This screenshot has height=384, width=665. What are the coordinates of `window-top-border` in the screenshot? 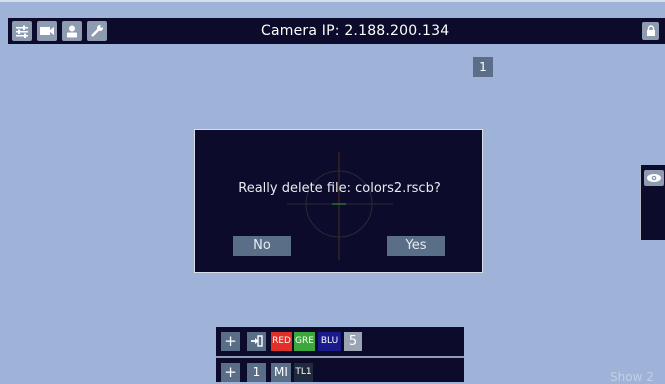 It's located at (332, 1).